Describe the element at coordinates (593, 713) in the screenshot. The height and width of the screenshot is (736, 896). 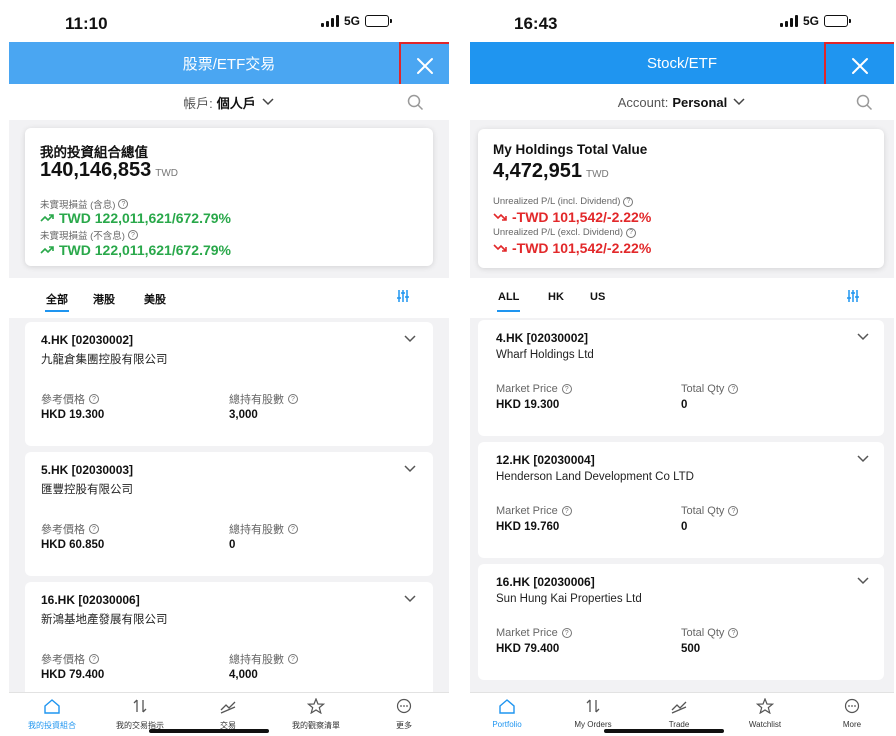
I see `nav-orders: My Orders` at that location.